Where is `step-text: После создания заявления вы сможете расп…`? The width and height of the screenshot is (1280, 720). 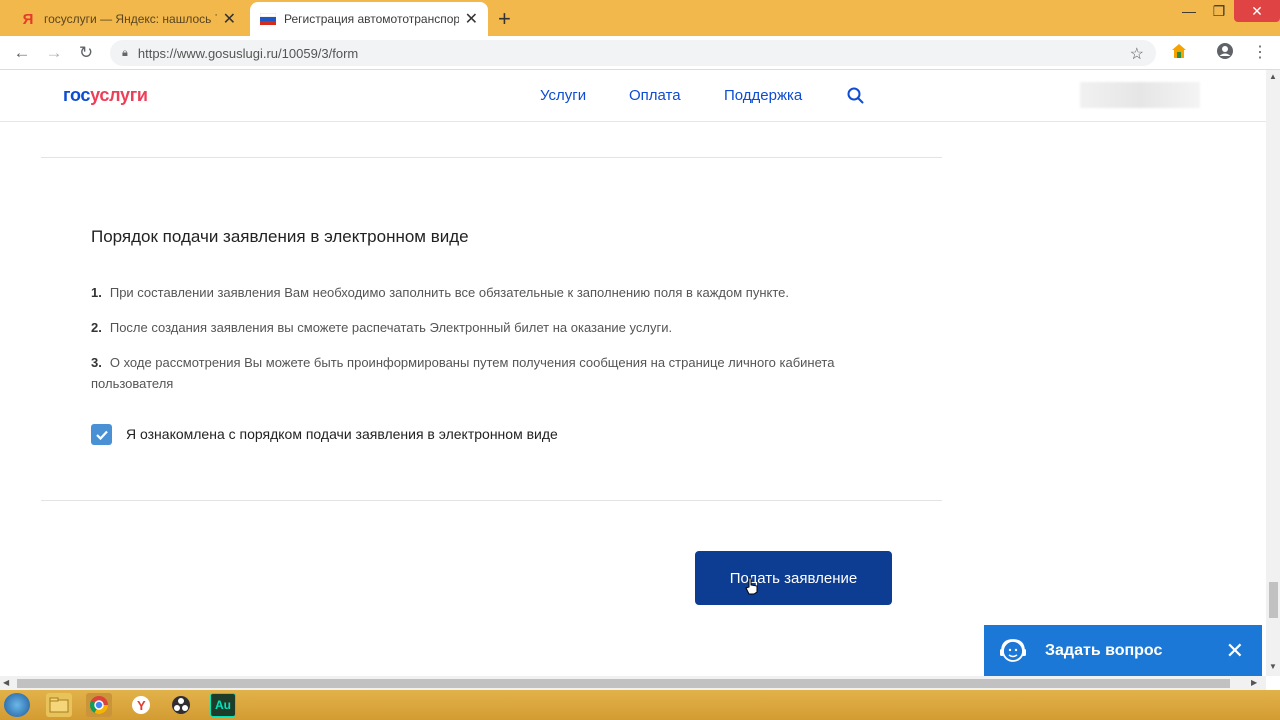 step-text: После создания заявления вы сможете расп… is located at coordinates (391, 327).